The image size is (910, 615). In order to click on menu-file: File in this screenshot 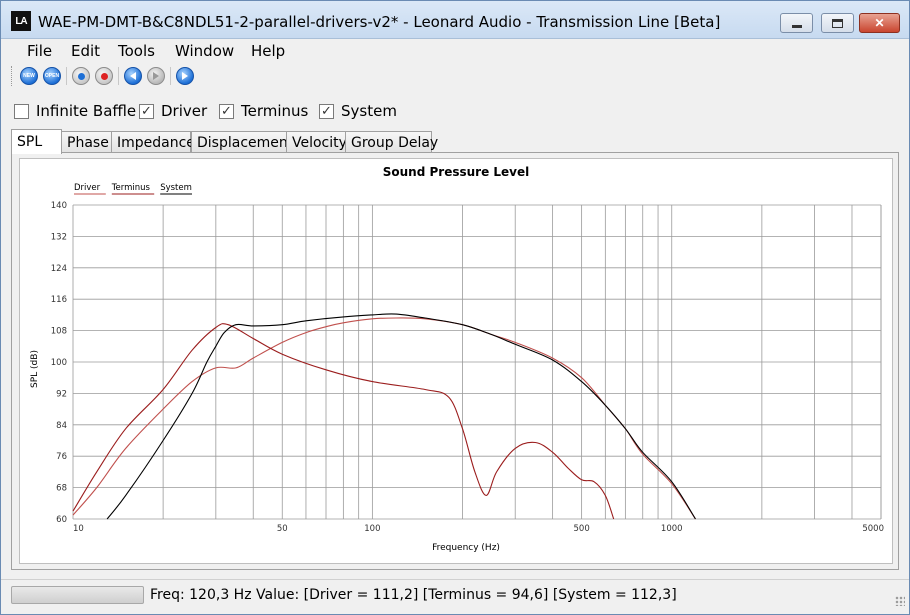, I will do `click(39, 51)`.